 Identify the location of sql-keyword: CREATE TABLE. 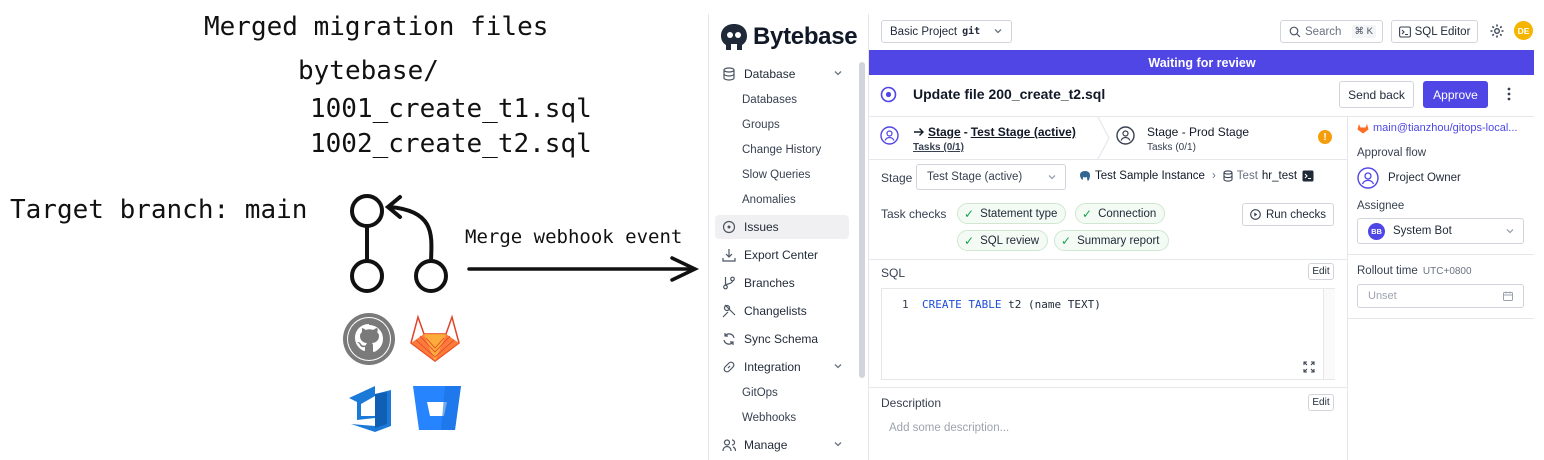
(962, 304).